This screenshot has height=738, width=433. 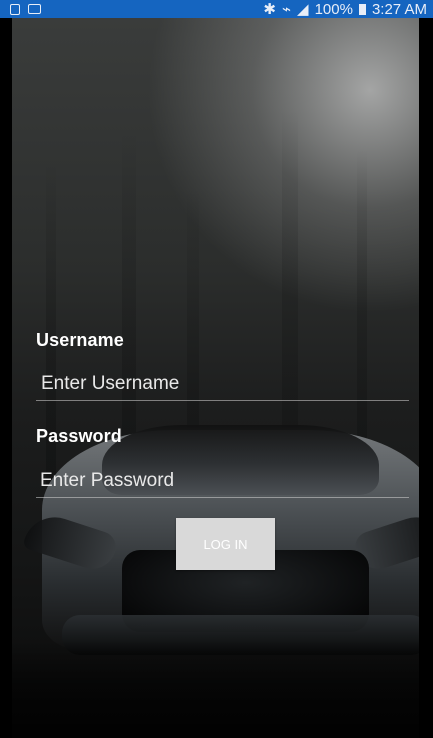 What do you see at coordinates (34, 9) in the screenshot?
I see `image-icon` at bounding box center [34, 9].